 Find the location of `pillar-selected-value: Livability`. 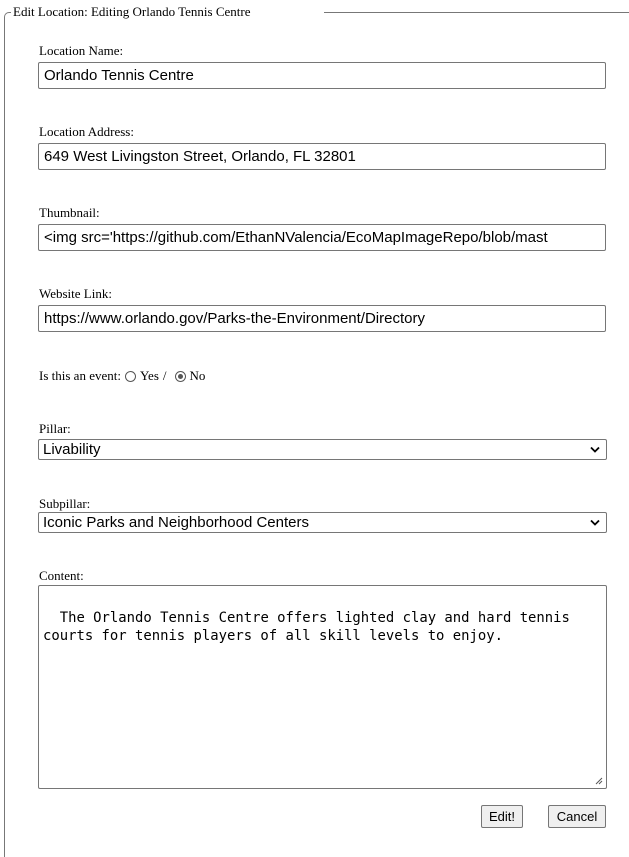

pillar-selected-value: Livability is located at coordinates (72, 449).